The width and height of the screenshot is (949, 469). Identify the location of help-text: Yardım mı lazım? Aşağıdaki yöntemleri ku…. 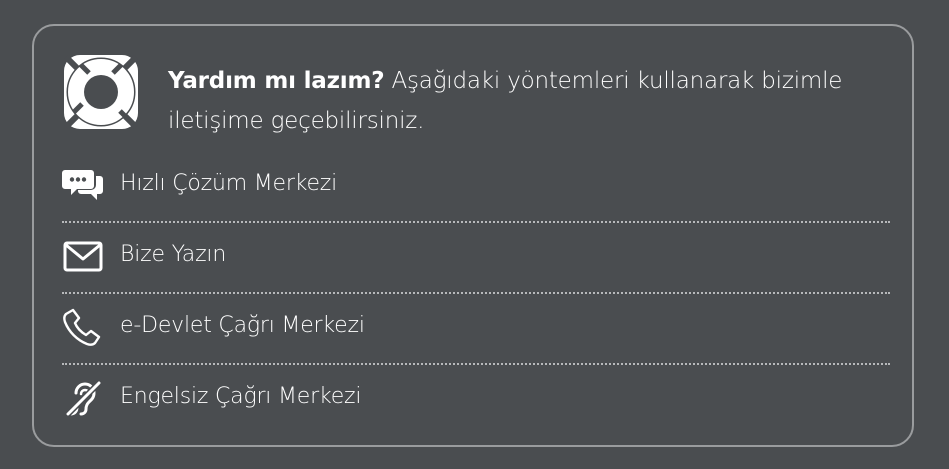
(518, 101).